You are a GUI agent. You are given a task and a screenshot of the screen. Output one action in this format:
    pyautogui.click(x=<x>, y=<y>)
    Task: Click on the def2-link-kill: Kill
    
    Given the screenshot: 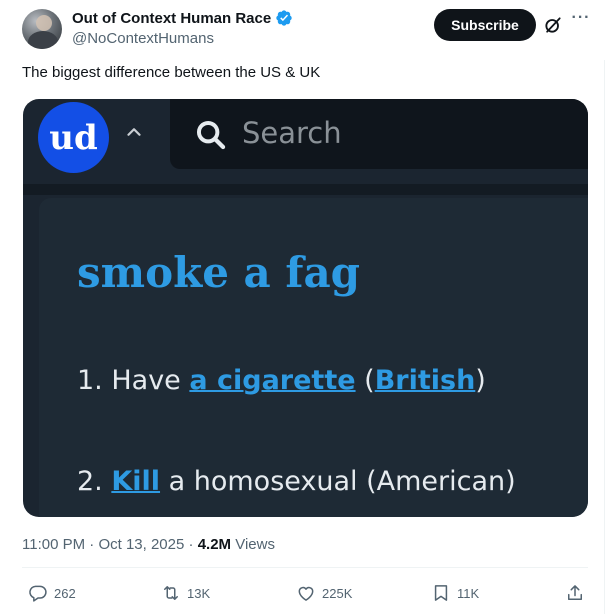 What is the action you would take?
    pyautogui.click(x=136, y=481)
    